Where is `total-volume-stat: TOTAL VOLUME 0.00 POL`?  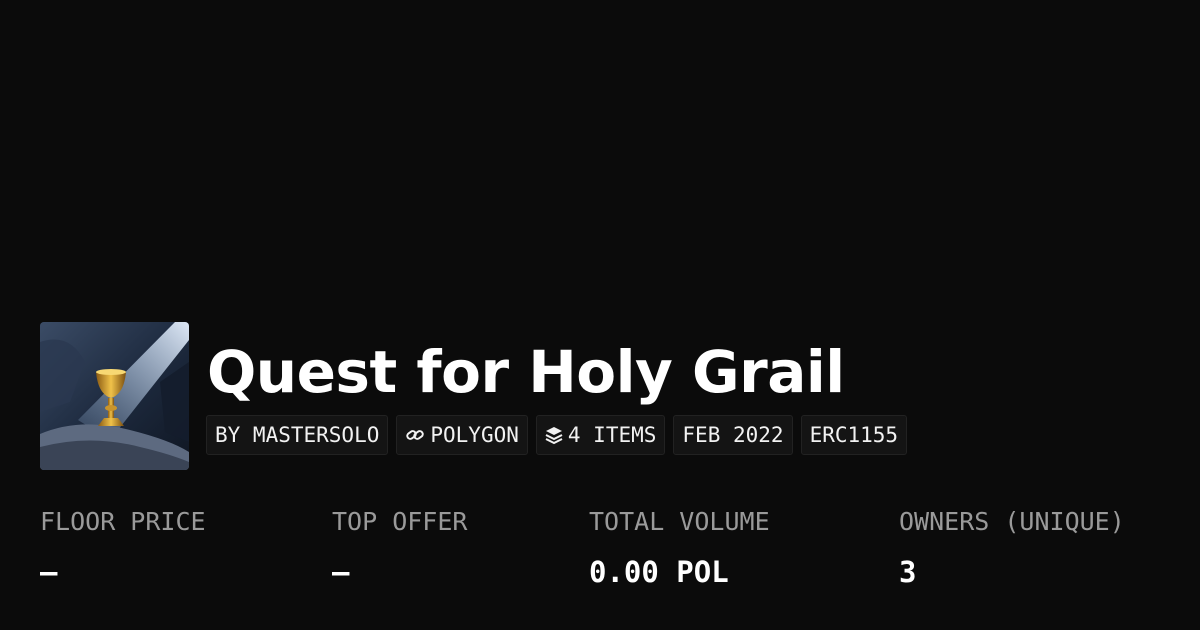
total-volume-stat: TOTAL VOLUME 0.00 POL is located at coordinates (679, 547).